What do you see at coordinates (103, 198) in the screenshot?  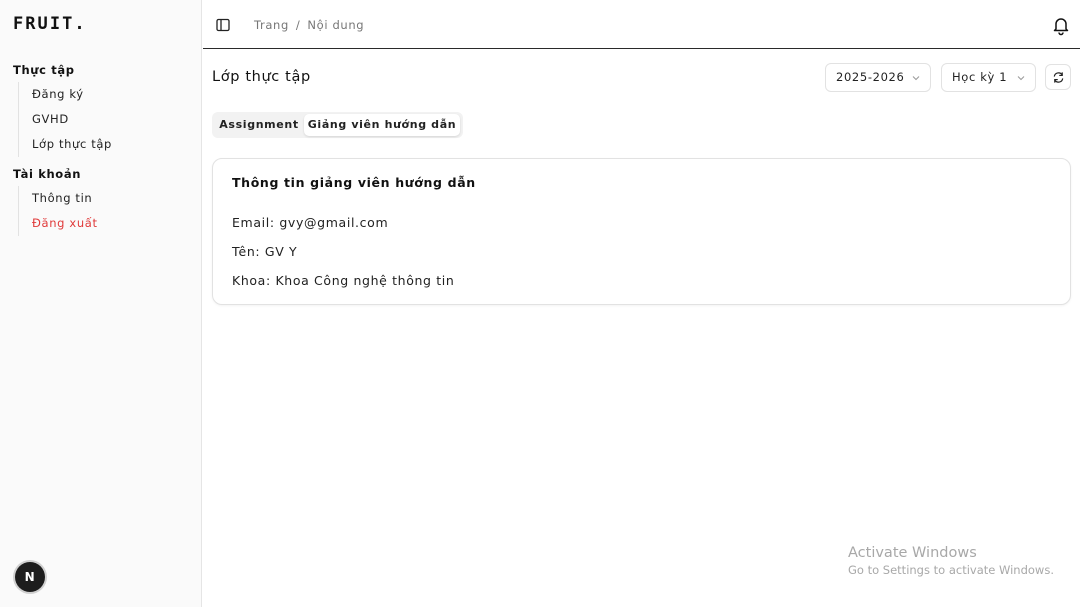 I see `sidebar-item-profile: Thông tin` at bounding box center [103, 198].